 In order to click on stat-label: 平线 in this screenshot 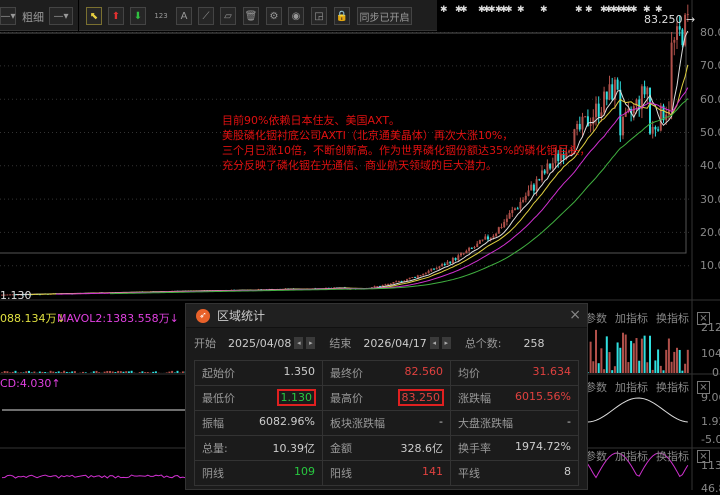, I will do `click(469, 473)`.